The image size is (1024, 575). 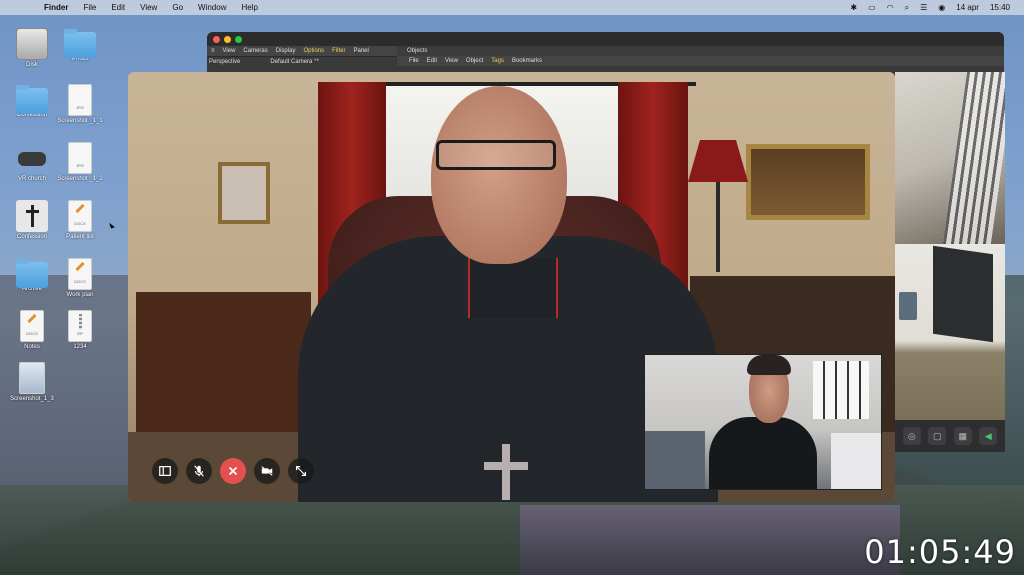 I want to click on fullscreen-icon, so click(x=301, y=471).